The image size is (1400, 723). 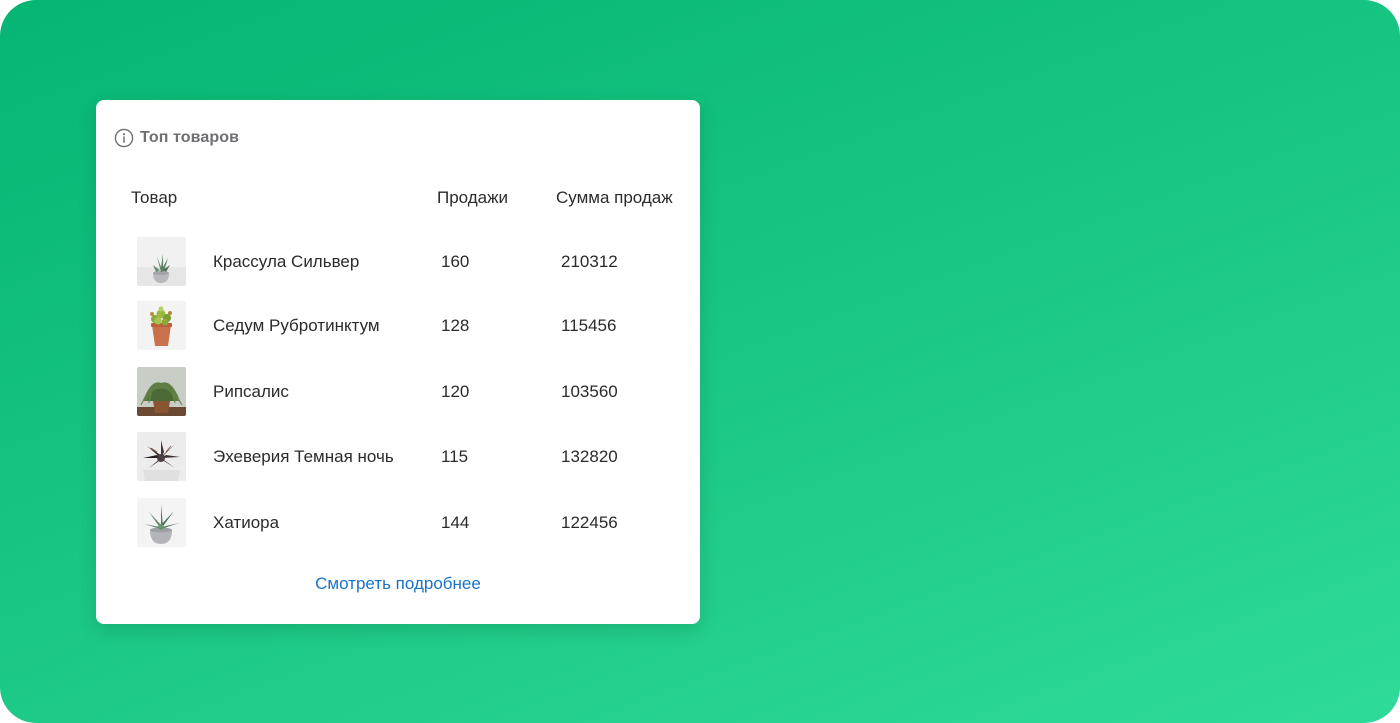 I want to click on product-name: Крассула Сильвер, so click(x=286, y=261).